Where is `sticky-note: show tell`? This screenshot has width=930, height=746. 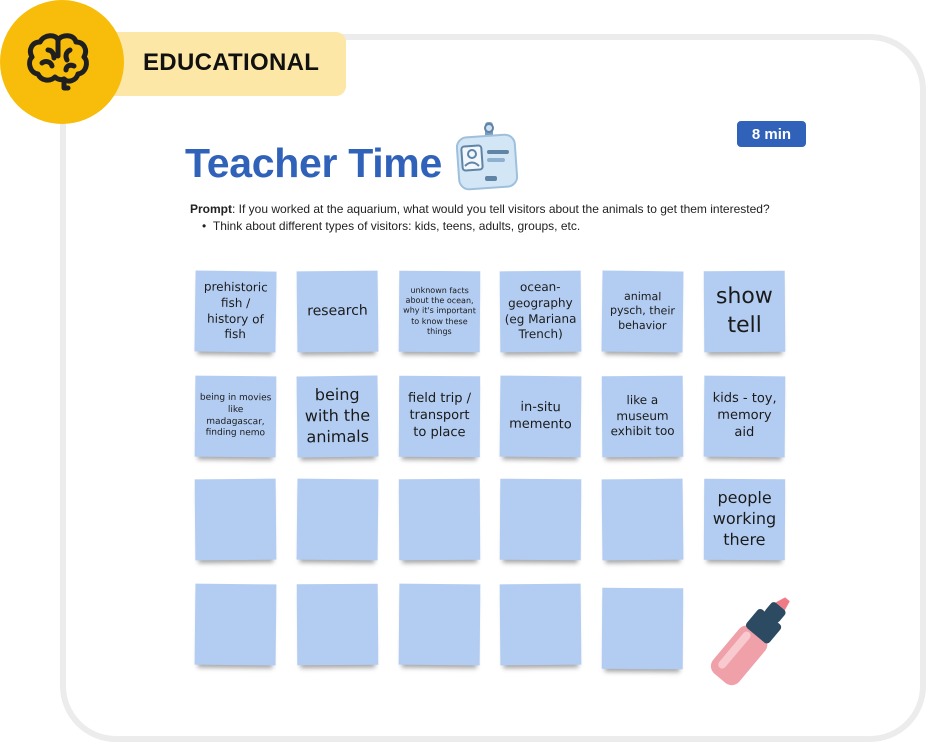
sticky-note: show tell is located at coordinates (744, 311).